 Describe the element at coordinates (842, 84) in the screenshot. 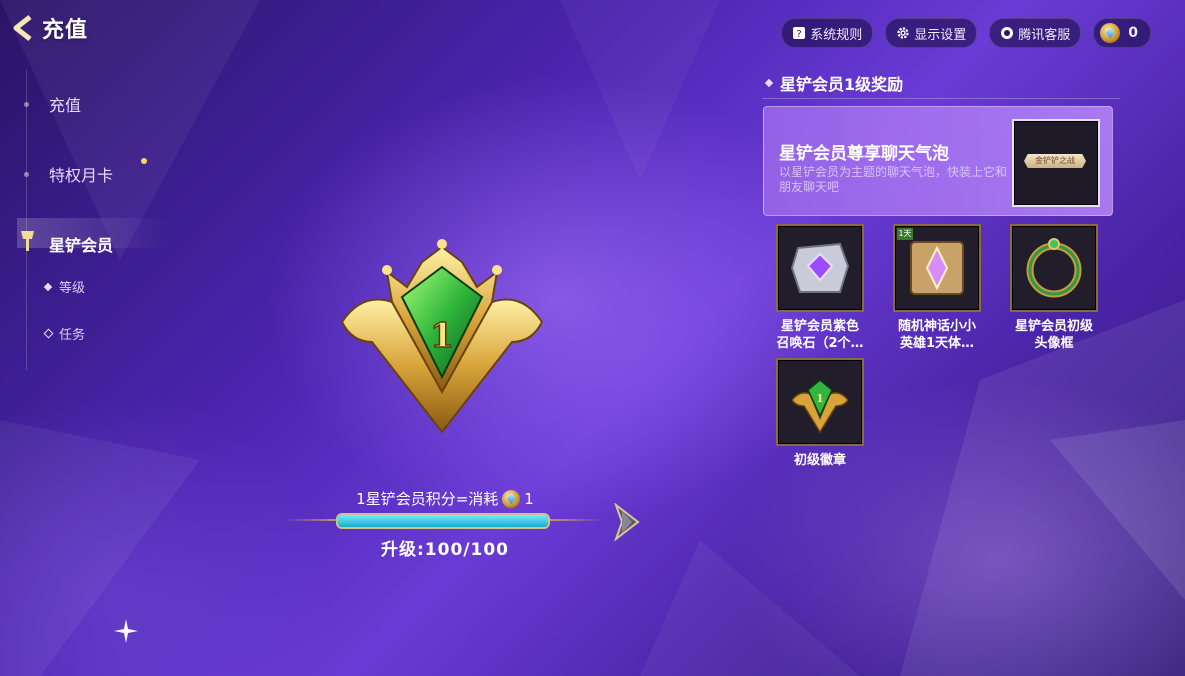

I see `rewards-title-text: 星铲会员1级奖励` at that location.